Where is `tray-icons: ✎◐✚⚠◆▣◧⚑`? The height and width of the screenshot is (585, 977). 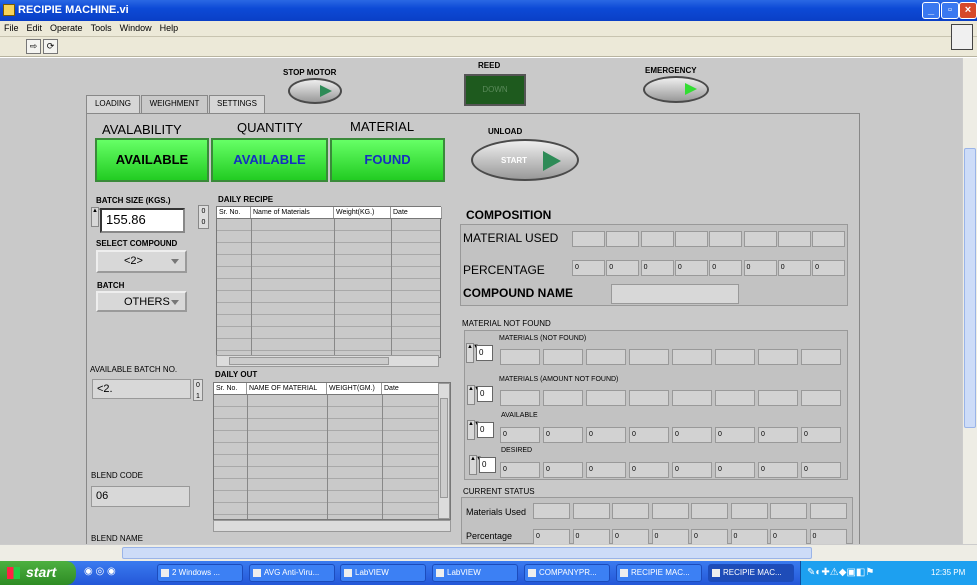
tray-icons: ✎◐✚⚠◆▣◧⚑ is located at coordinates (840, 572).